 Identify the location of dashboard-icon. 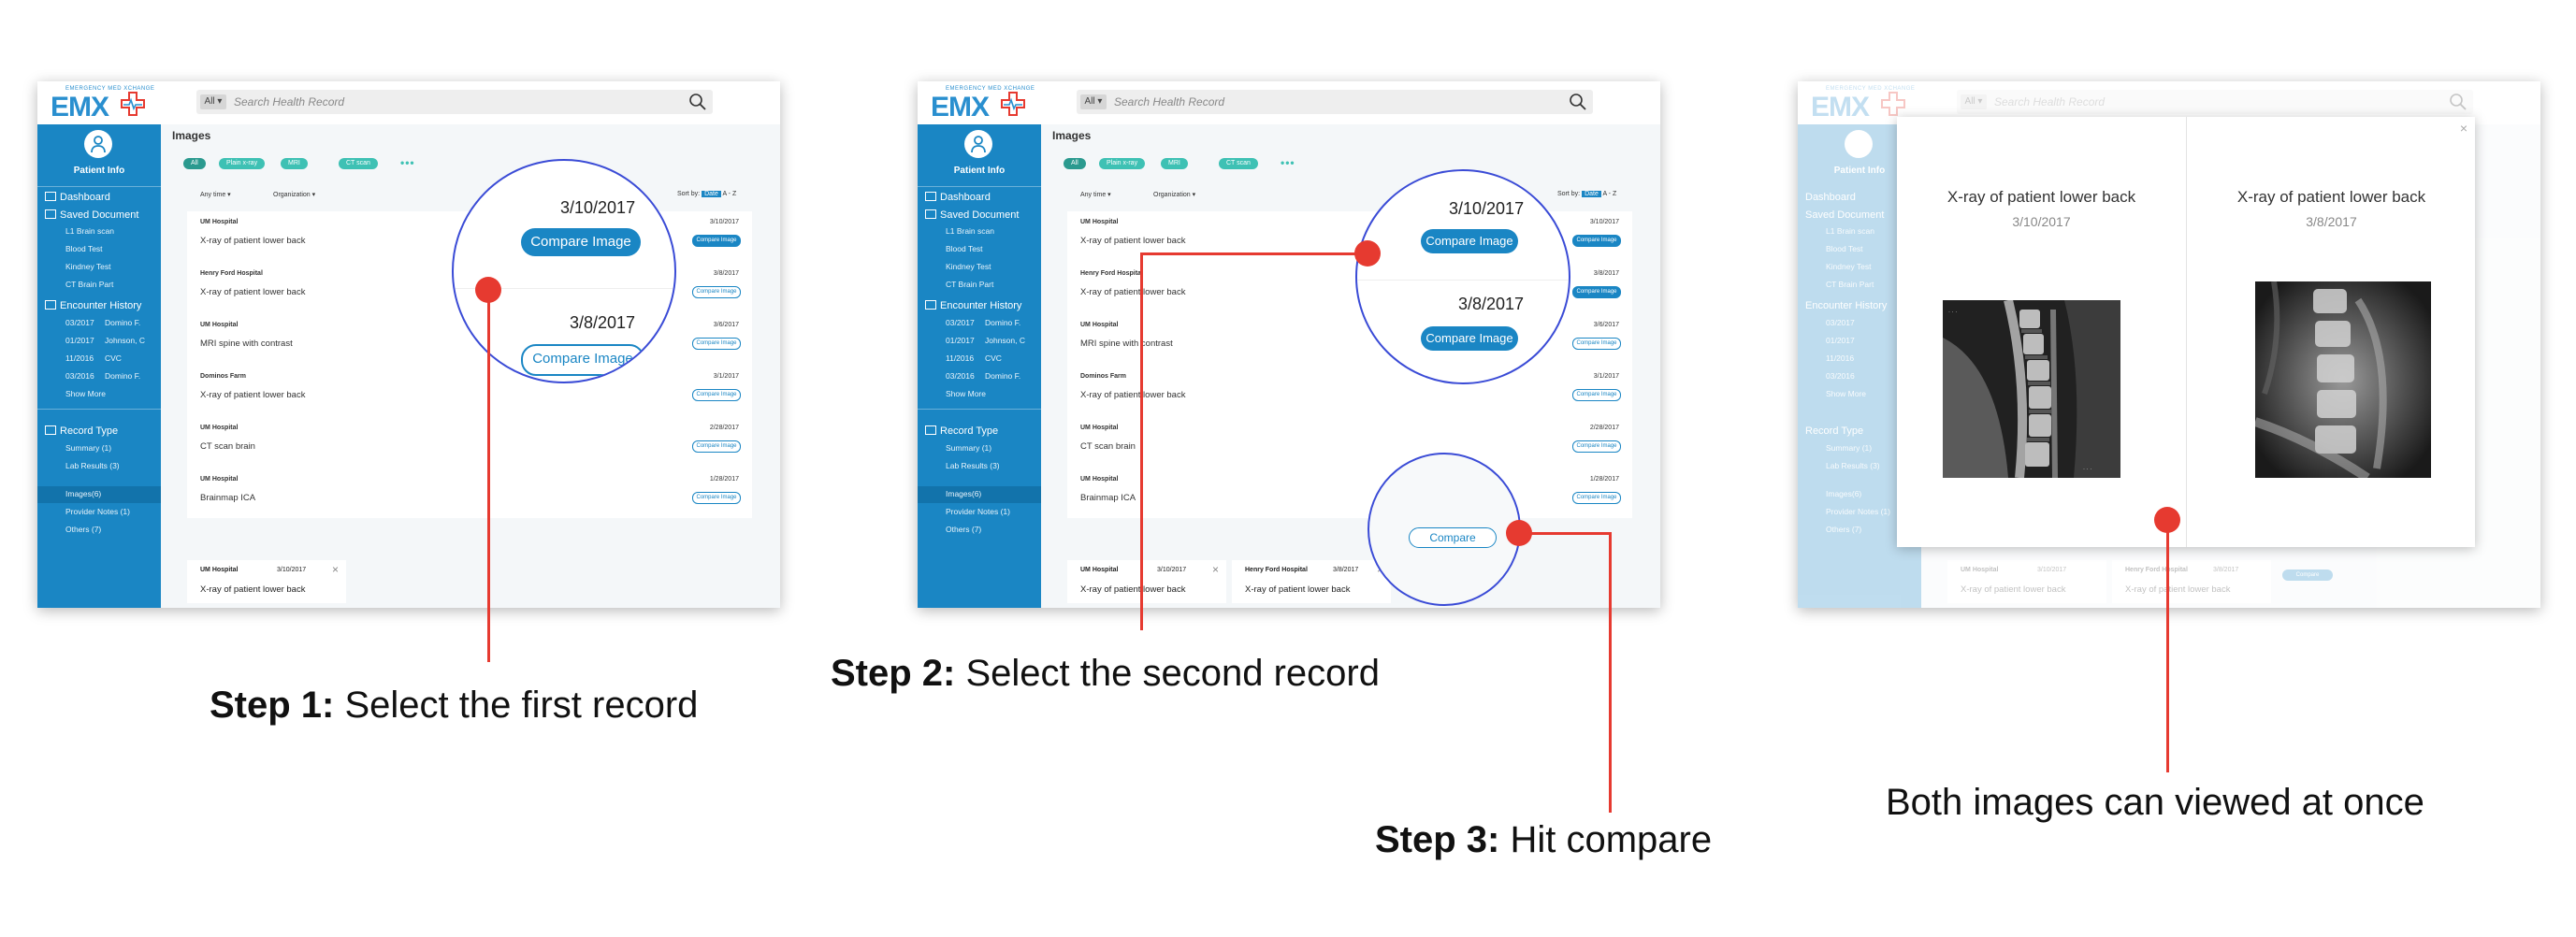
(930, 196).